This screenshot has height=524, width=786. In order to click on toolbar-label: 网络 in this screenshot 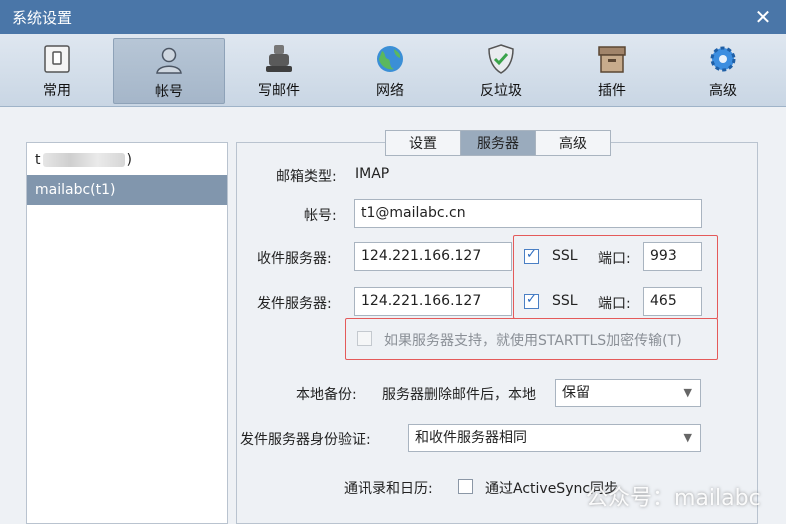, I will do `click(390, 91)`.